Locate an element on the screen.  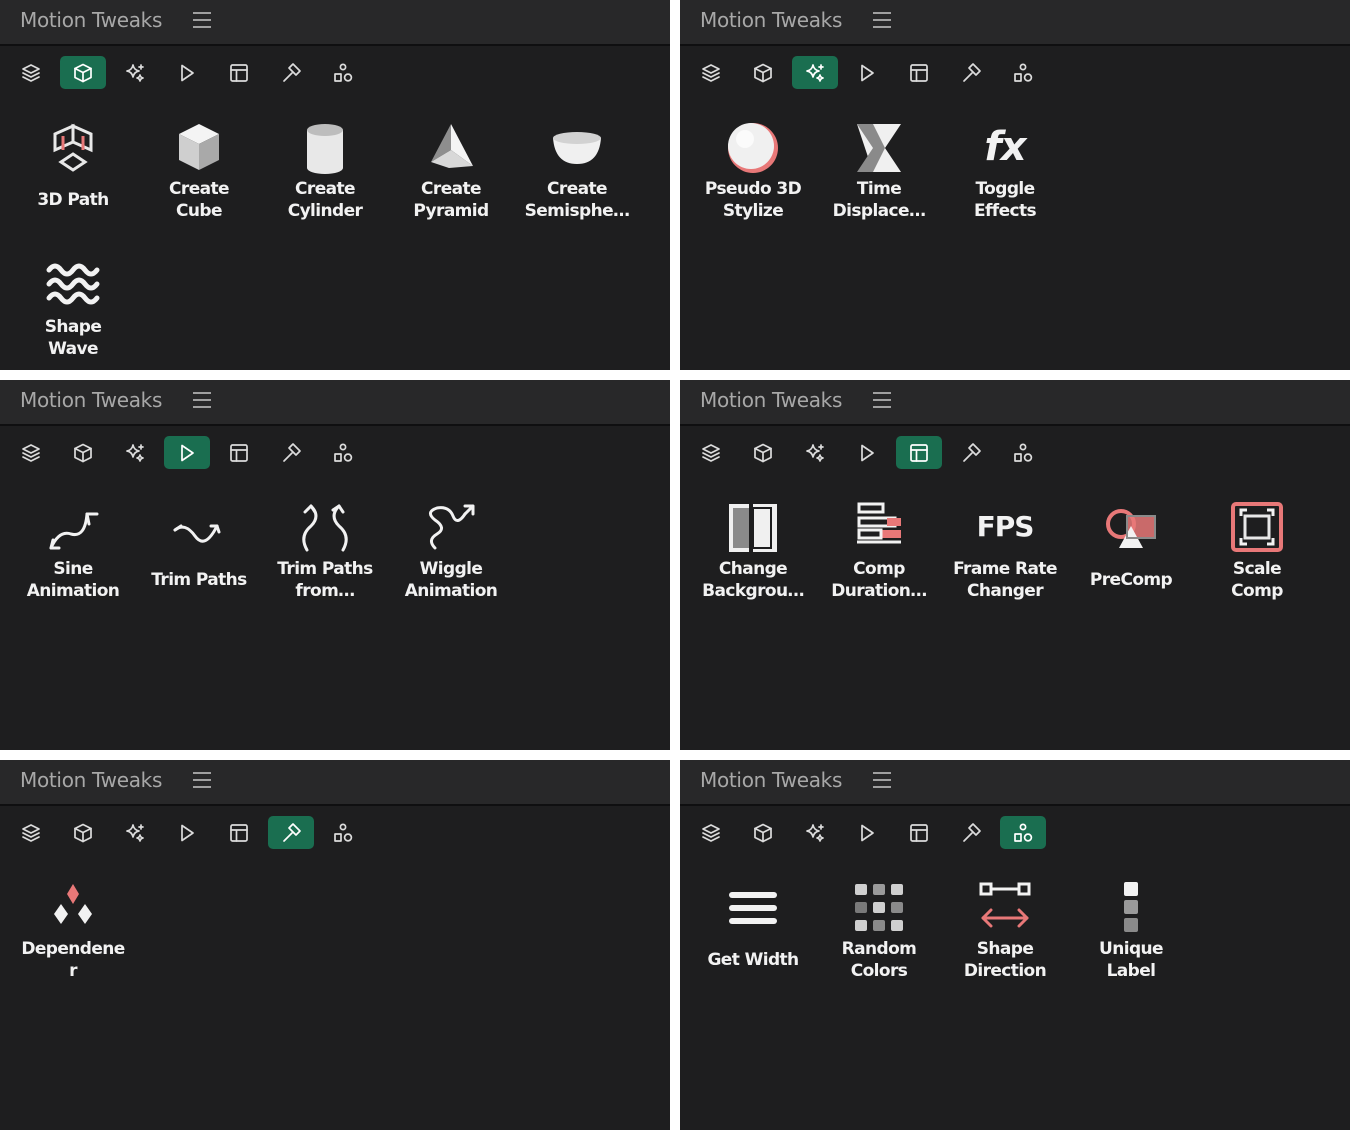
action-tile: FPS Frame Rate Changer is located at coordinates (1005, 560).